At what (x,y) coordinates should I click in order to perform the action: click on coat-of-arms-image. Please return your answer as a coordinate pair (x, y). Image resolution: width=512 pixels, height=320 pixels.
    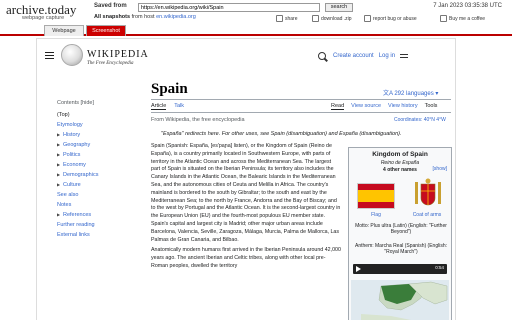
    Looking at the image, I should click on (428, 194).